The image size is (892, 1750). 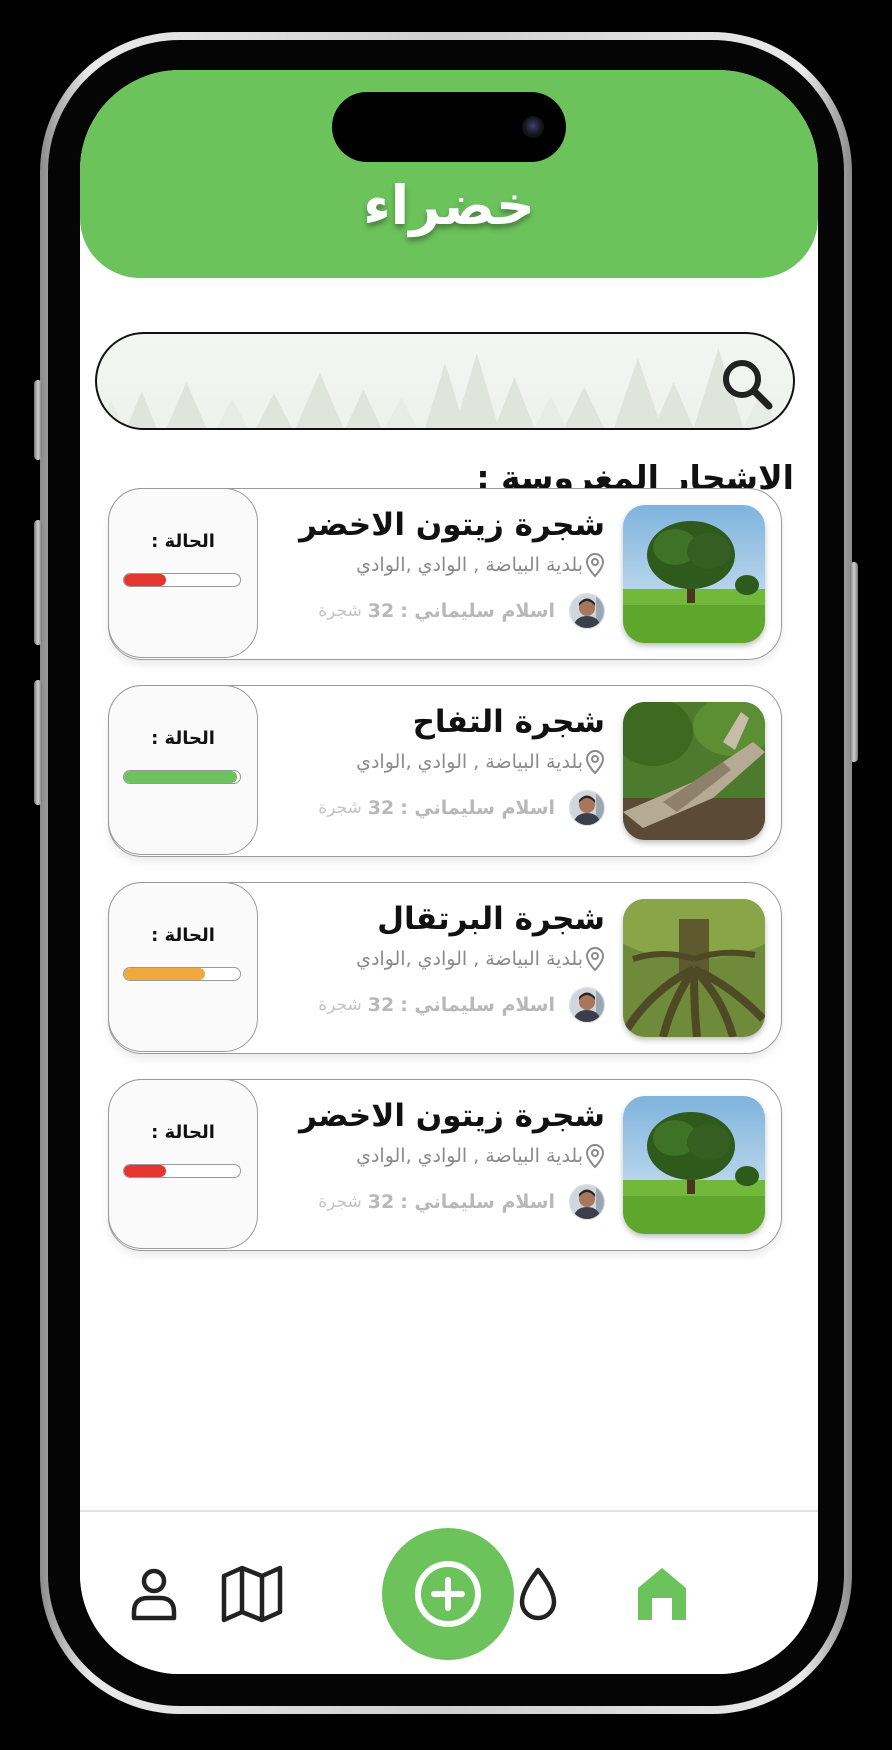 I want to click on map-icon, so click(x=252, y=1594).